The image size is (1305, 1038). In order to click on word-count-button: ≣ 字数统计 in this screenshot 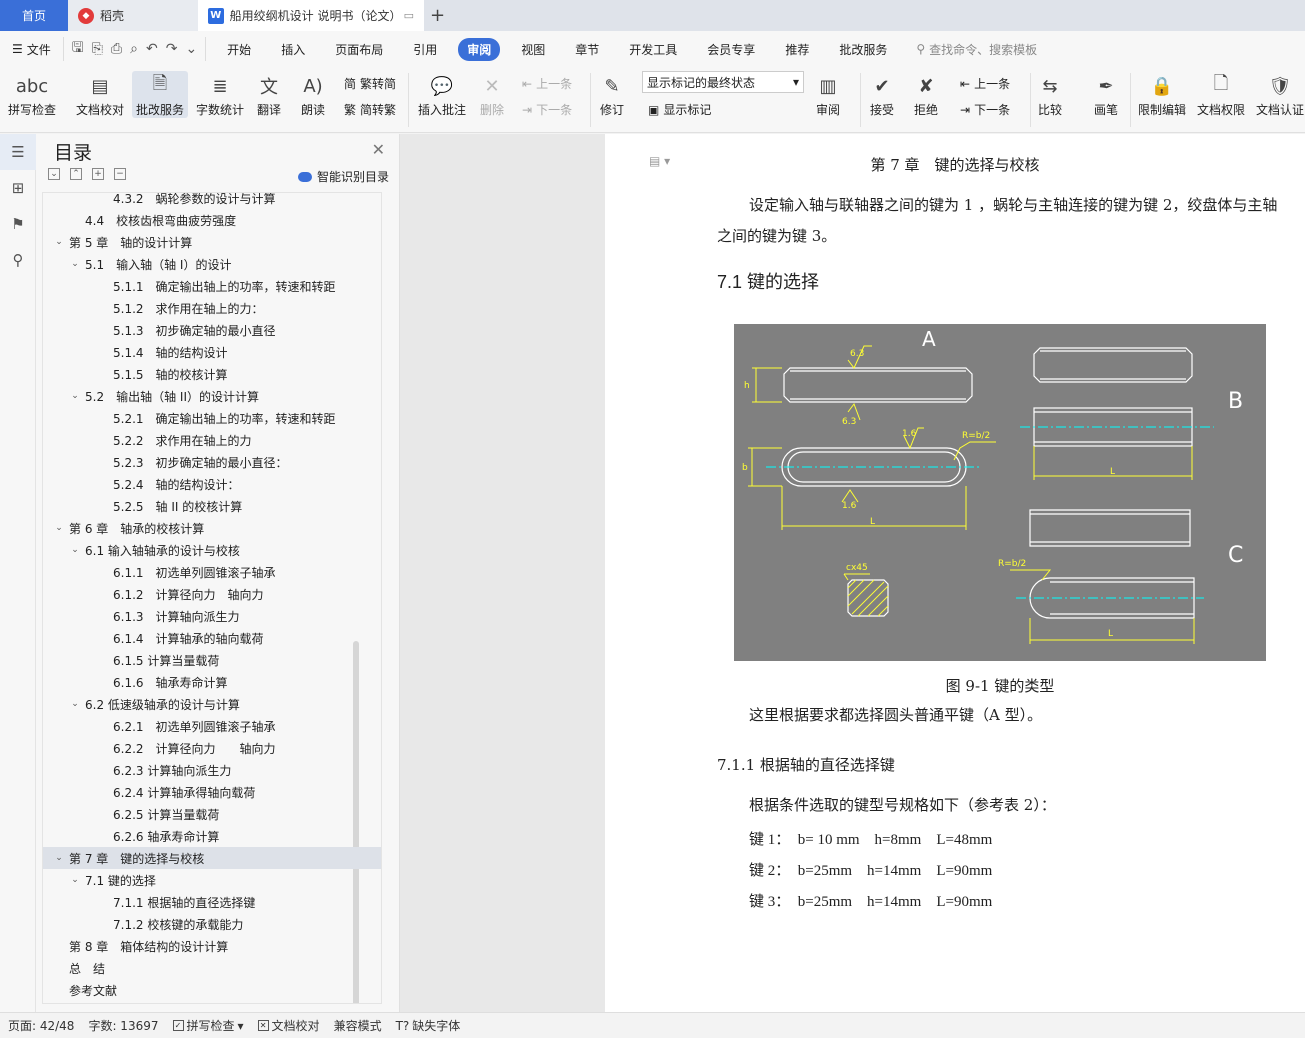, I will do `click(220, 94)`.